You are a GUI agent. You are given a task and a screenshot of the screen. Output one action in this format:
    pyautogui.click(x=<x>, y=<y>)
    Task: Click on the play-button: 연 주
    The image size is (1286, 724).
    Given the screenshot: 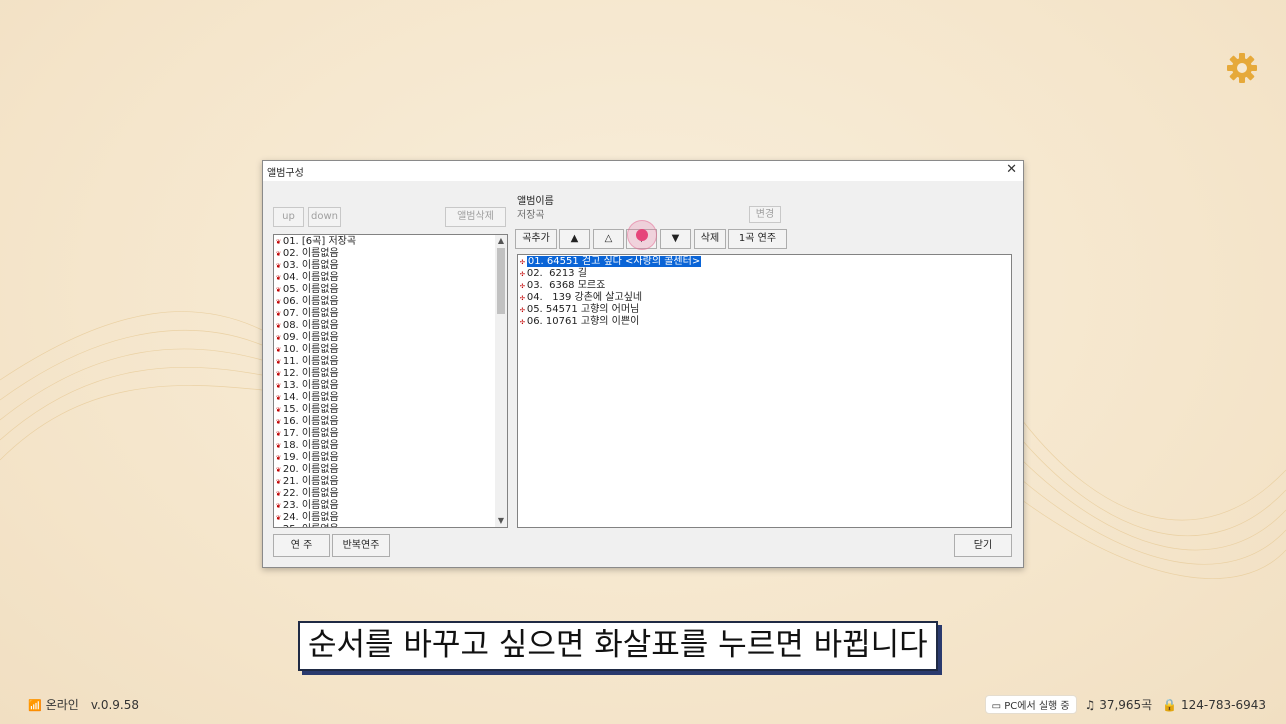 What is the action you would take?
    pyautogui.click(x=301, y=545)
    